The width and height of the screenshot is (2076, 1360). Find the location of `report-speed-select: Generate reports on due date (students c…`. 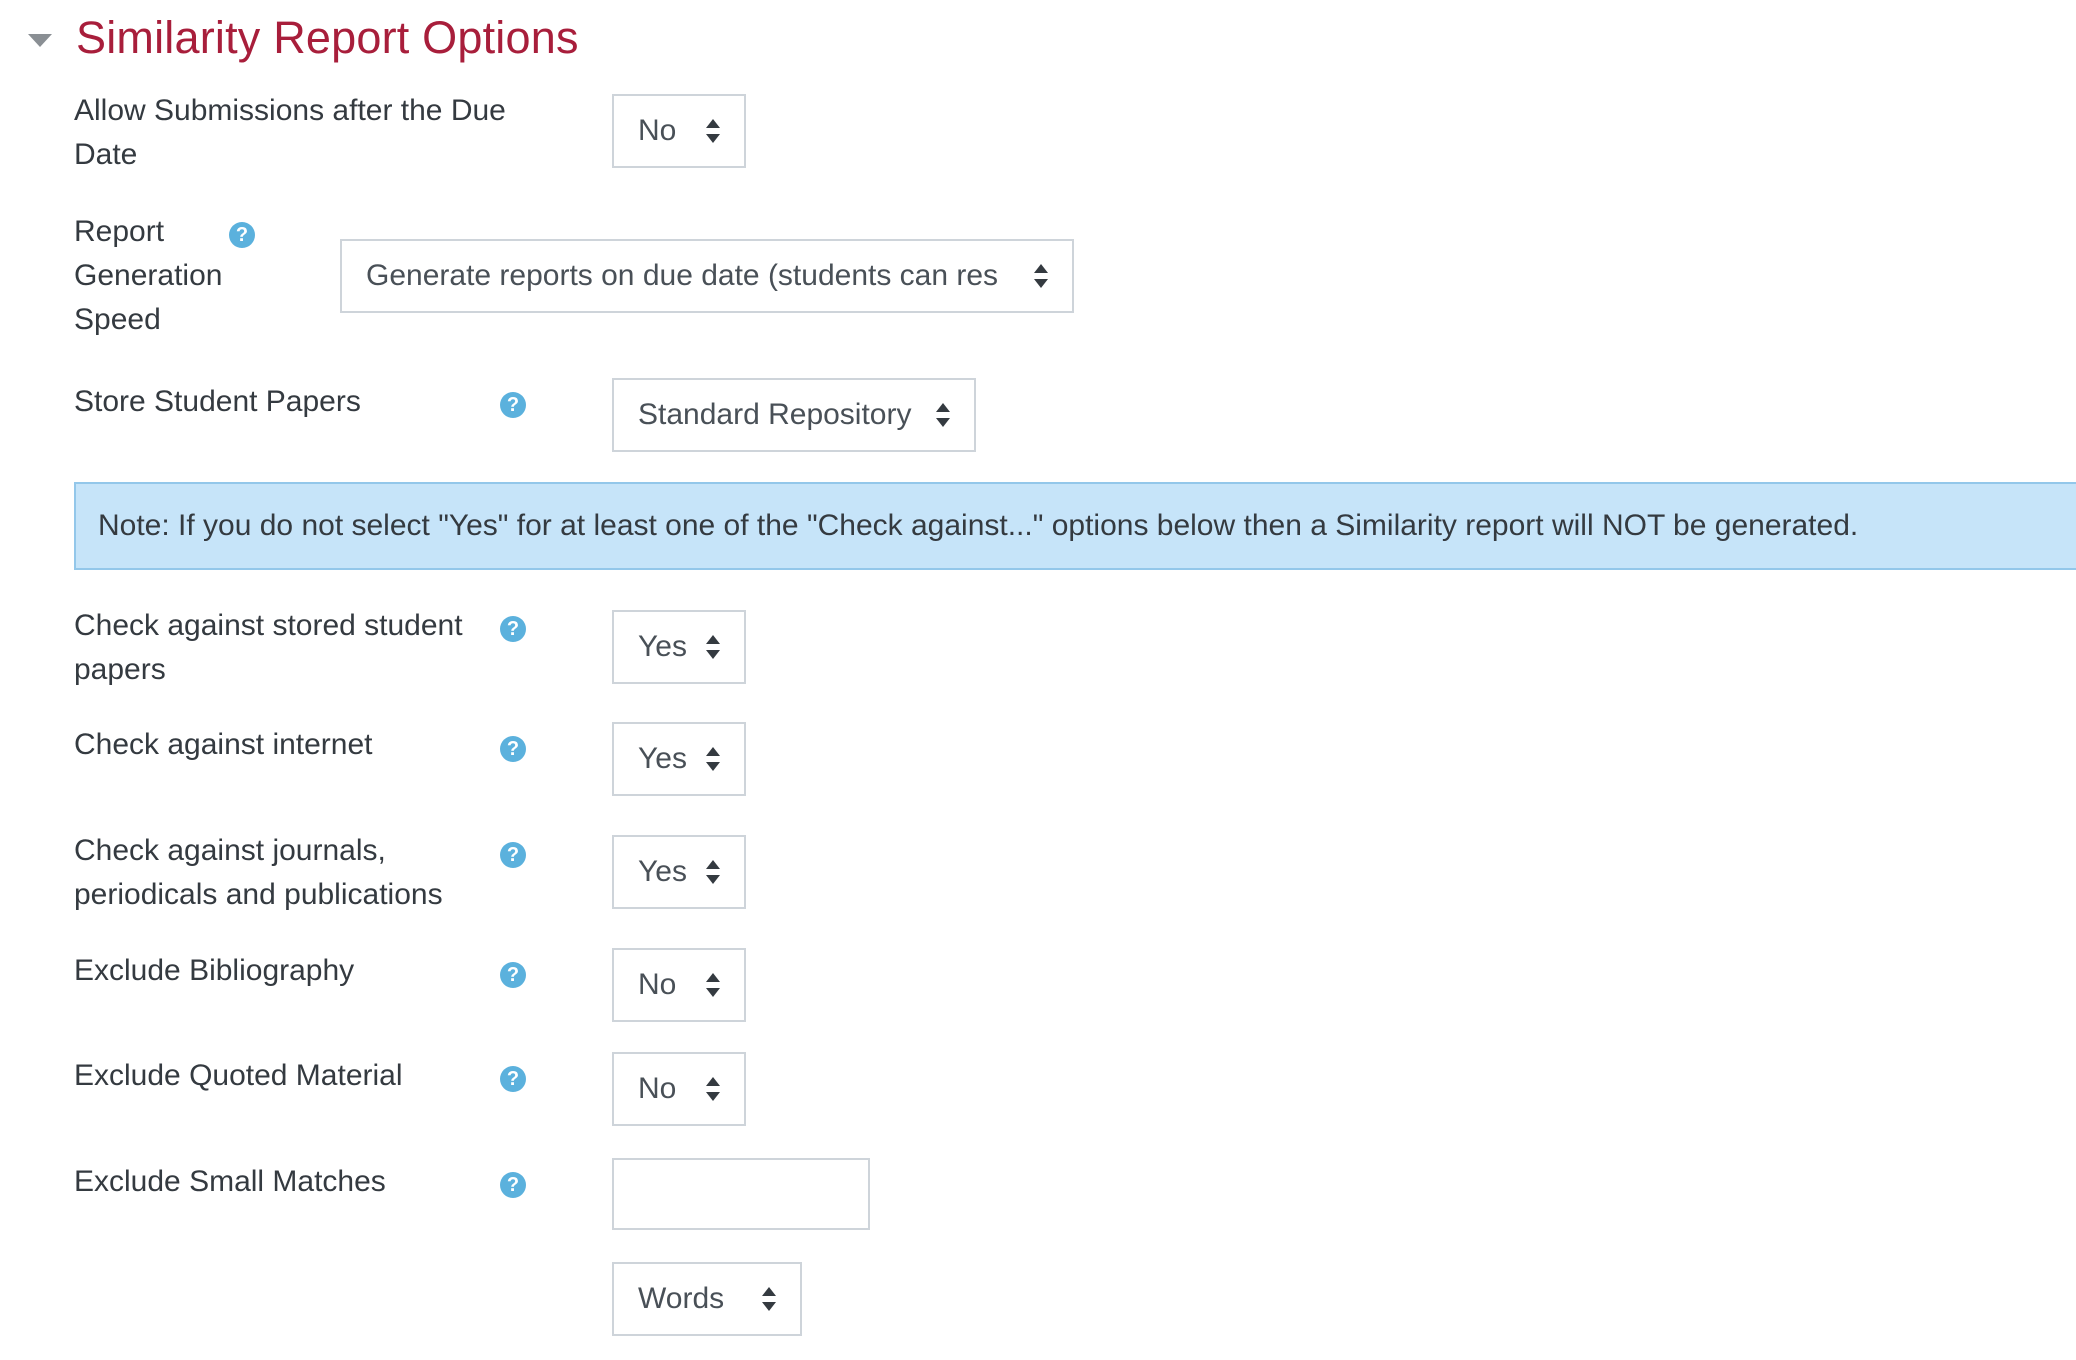

report-speed-select: Generate reports on due date (students c… is located at coordinates (707, 276).